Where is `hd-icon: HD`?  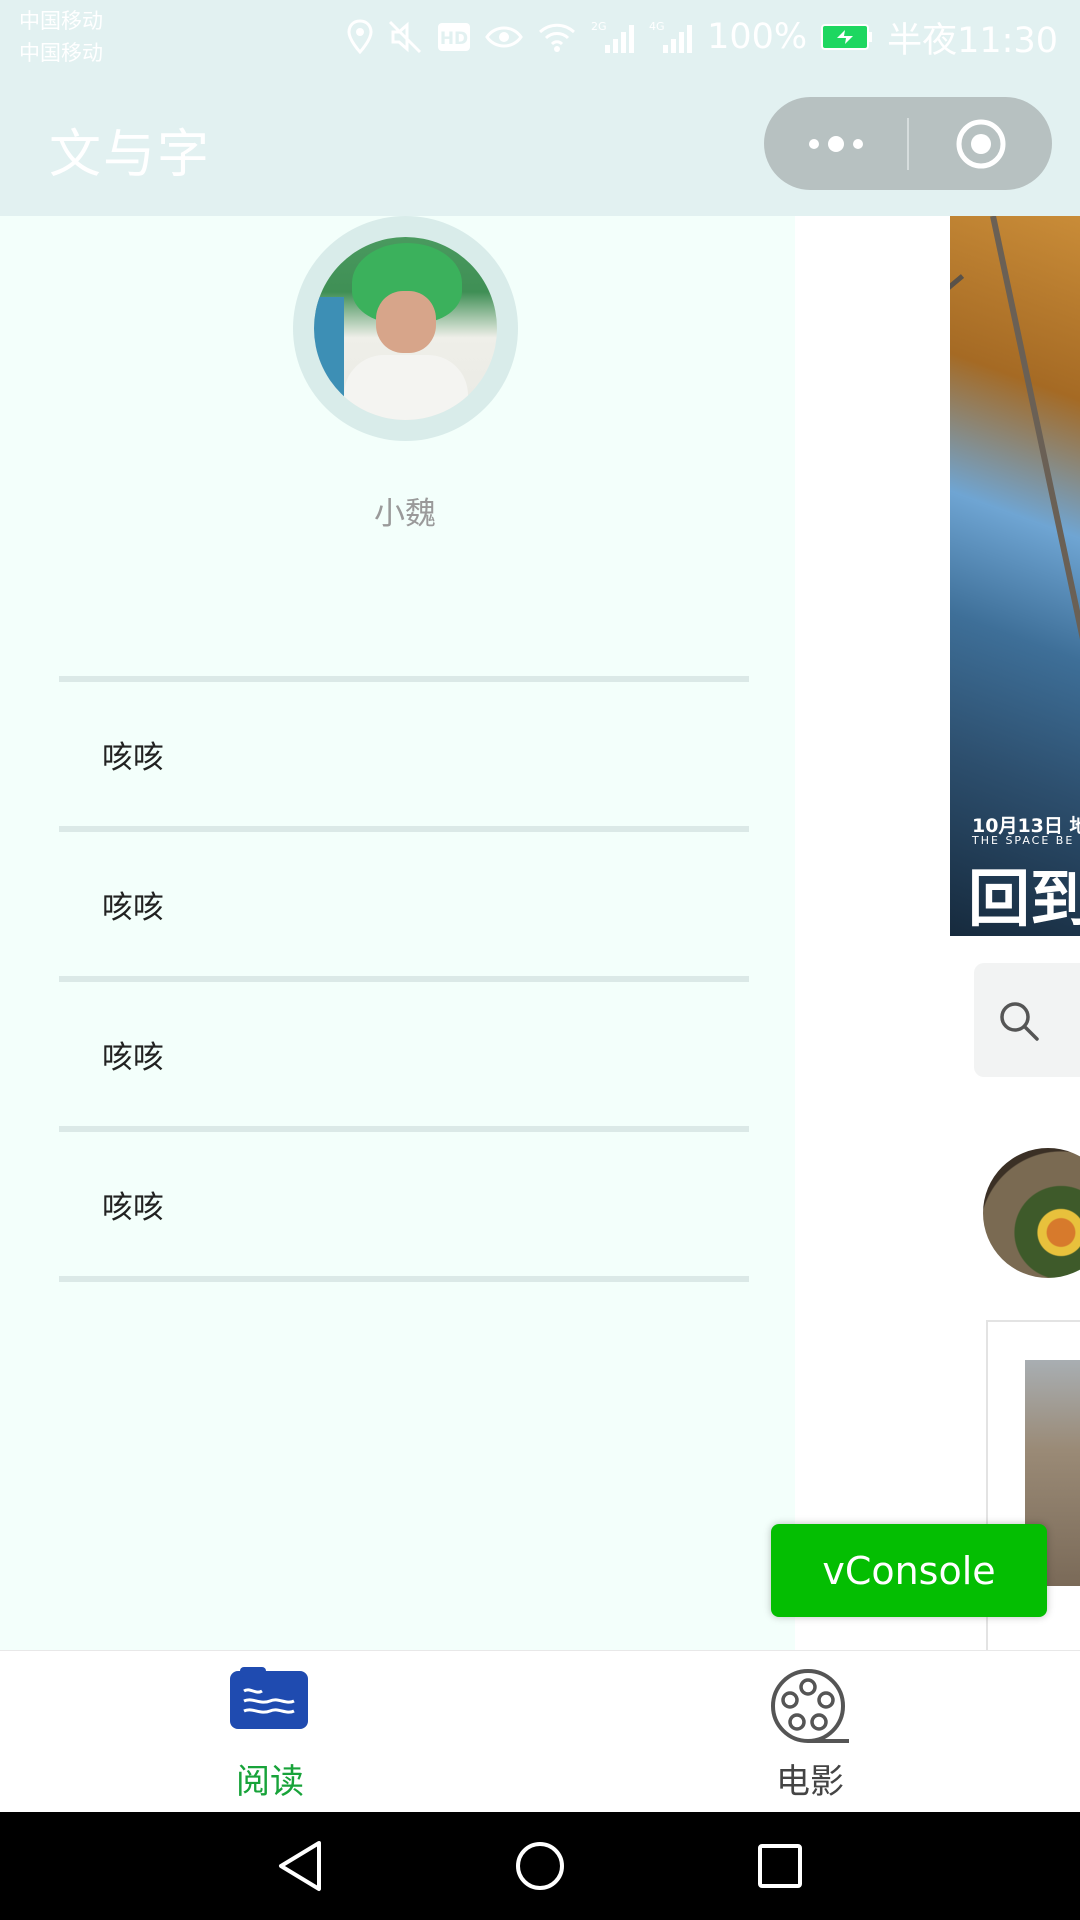 hd-icon: HD is located at coordinates (454, 37).